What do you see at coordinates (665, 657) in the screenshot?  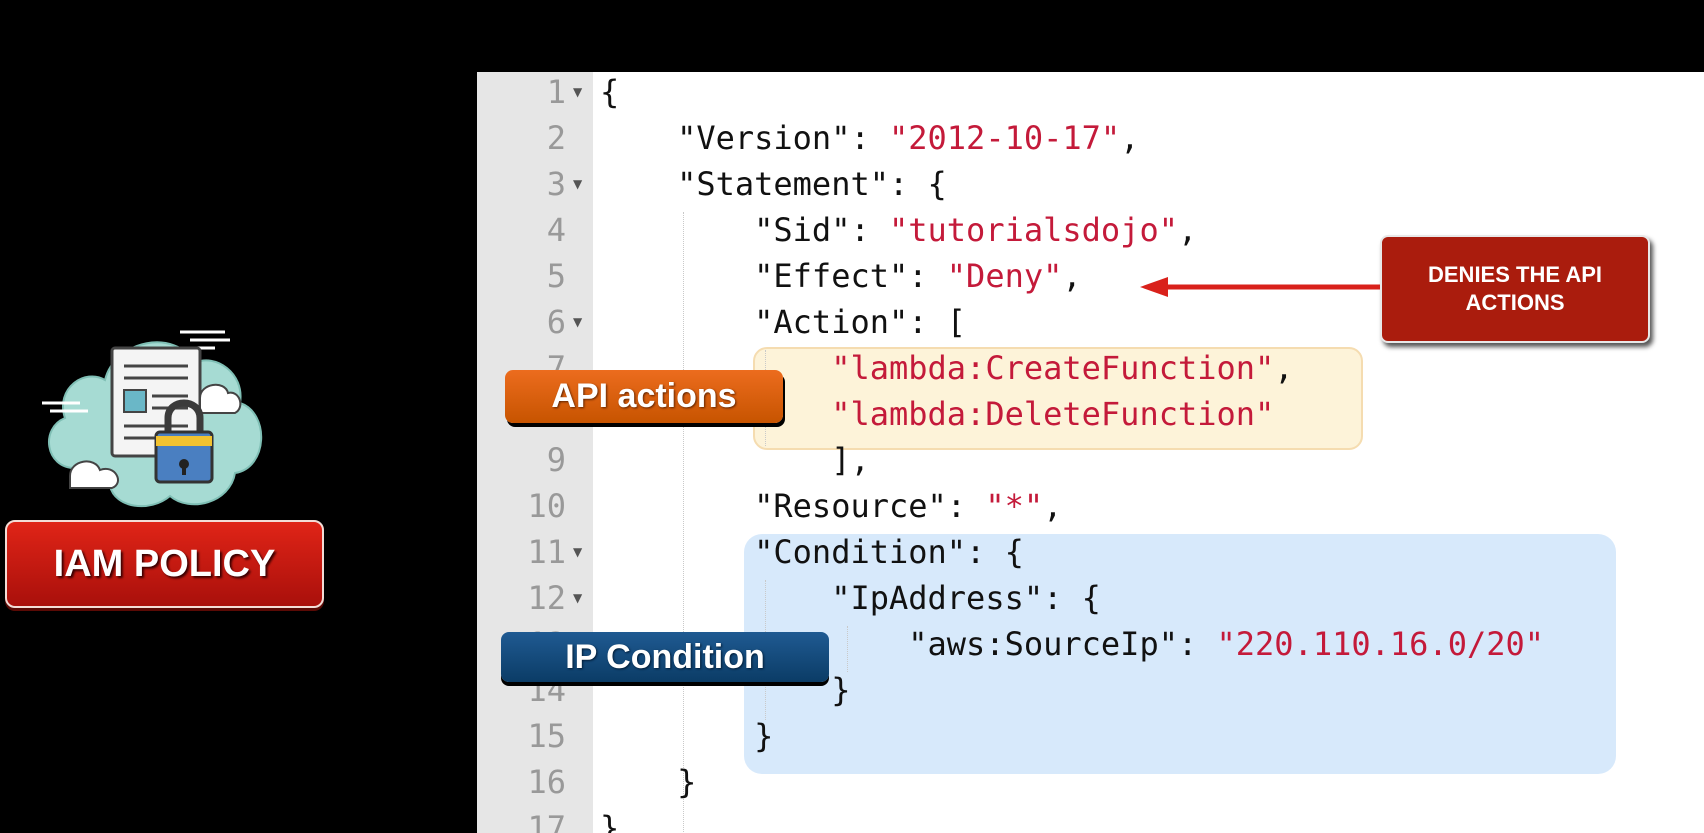 I see `ip-condition-label: IP Condition` at bounding box center [665, 657].